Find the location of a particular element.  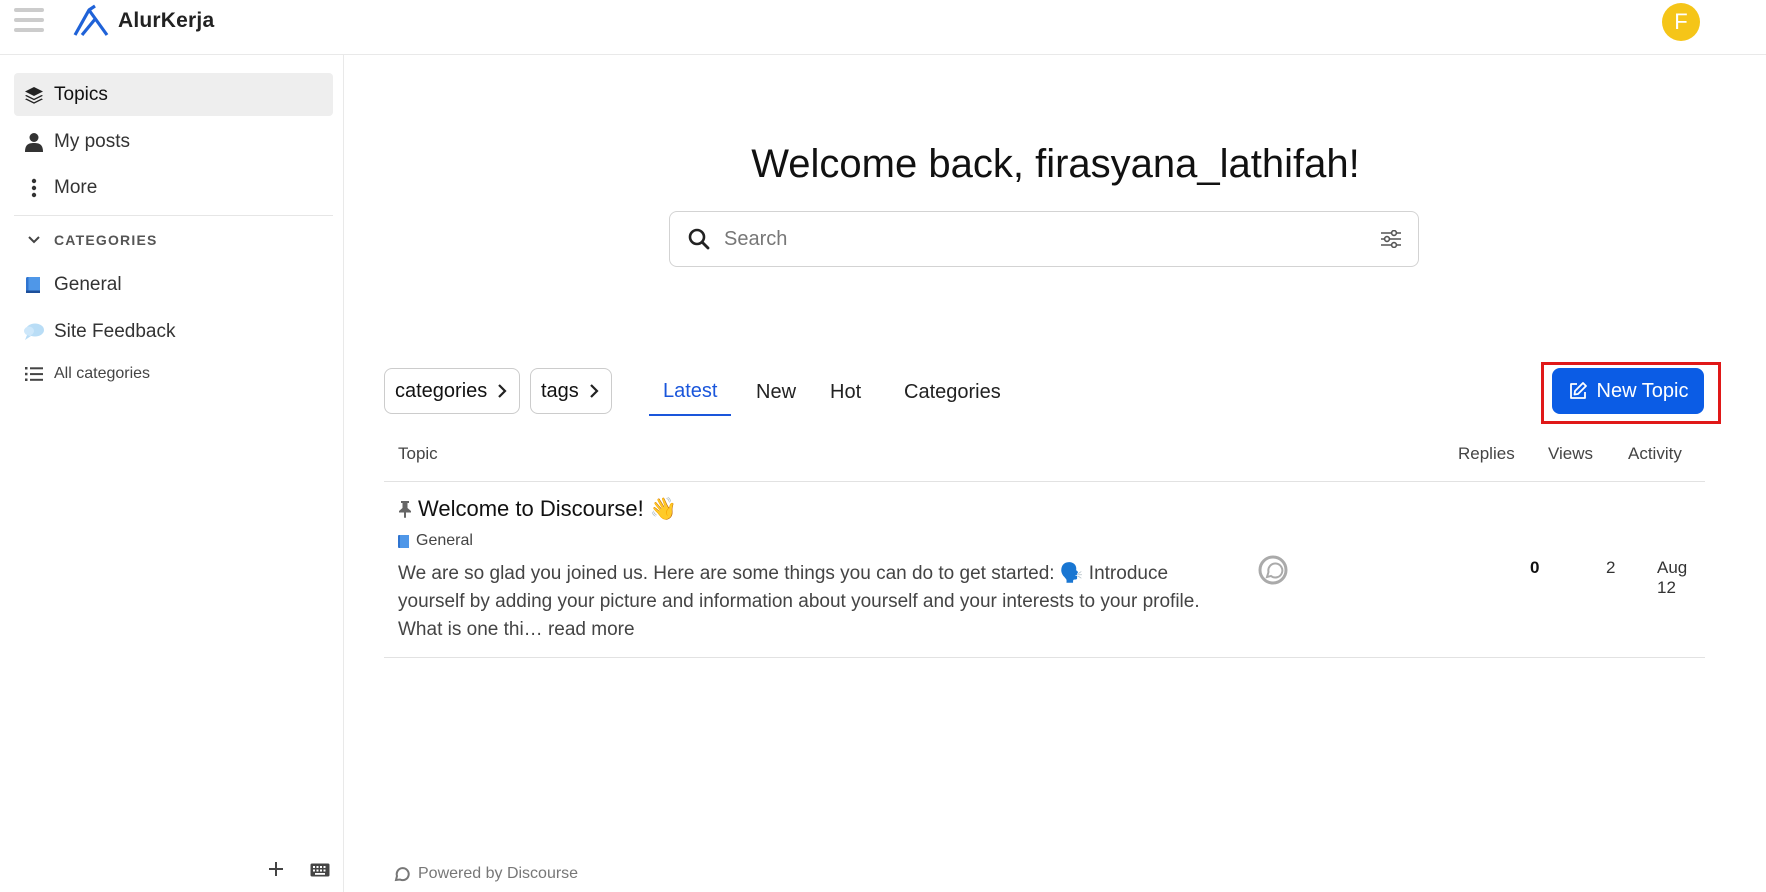

speech-balloon-icon is located at coordinates (34, 331).